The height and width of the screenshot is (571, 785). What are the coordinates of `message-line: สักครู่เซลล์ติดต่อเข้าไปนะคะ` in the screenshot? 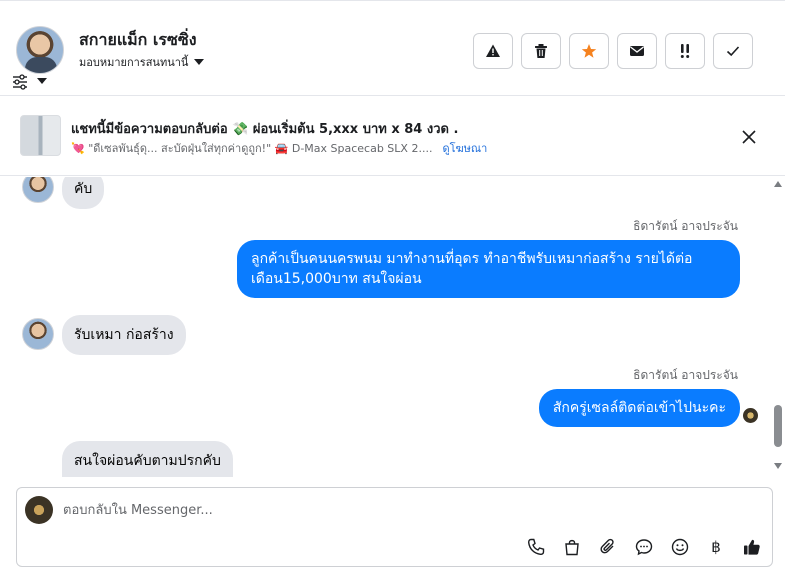 It's located at (639, 408).